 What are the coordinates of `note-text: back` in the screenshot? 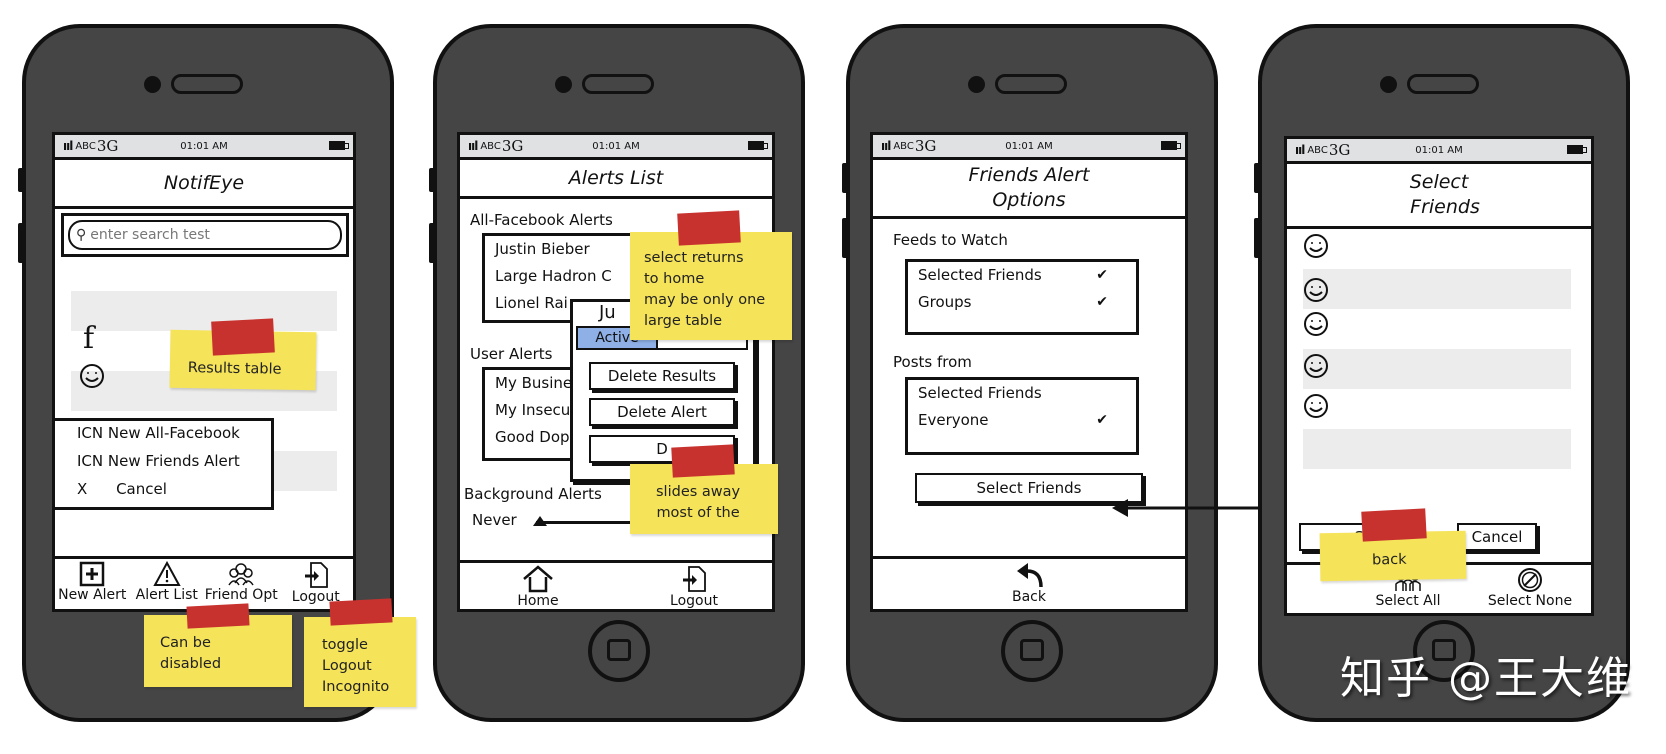 It's located at (1389, 560).